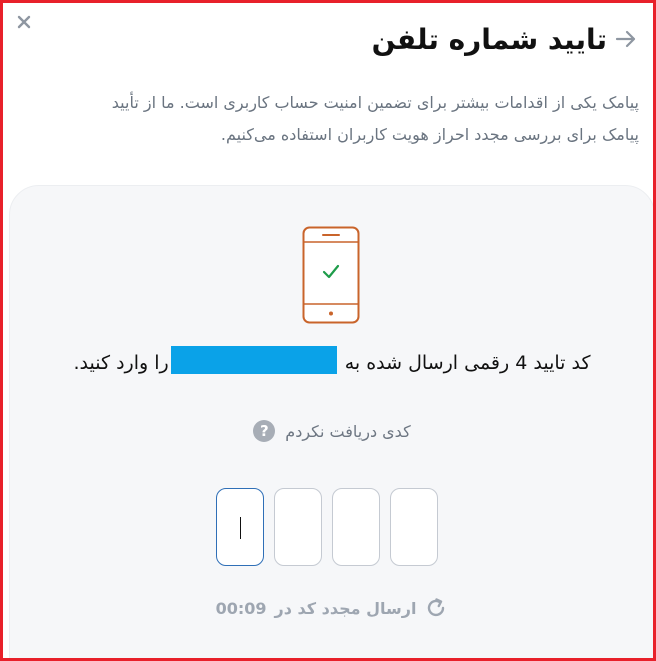 This screenshot has width=656, height=661. Describe the element at coordinates (327, 527) in the screenshot. I see `otp-input-group` at that location.